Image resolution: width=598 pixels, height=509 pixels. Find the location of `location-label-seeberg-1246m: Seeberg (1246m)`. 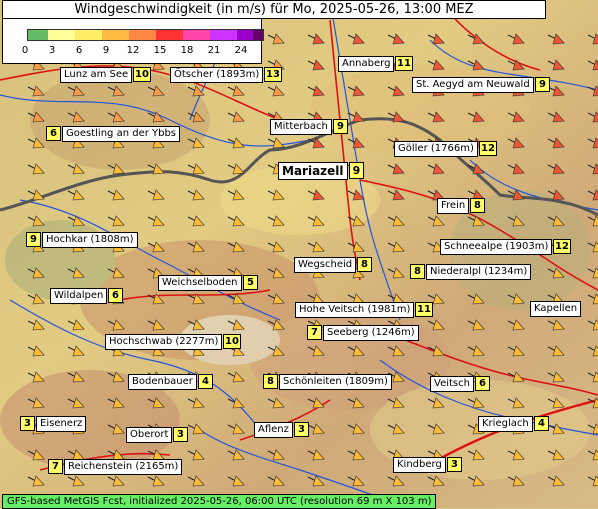

location-label-seeberg-1246m: Seeberg (1246m) is located at coordinates (371, 333).